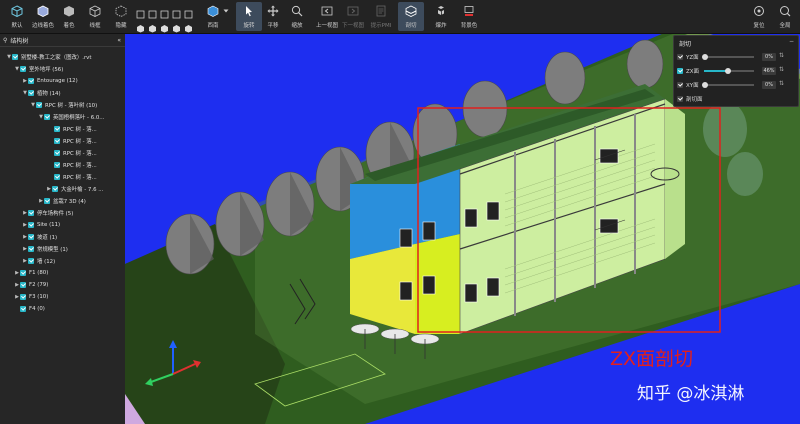 The width and height of the screenshot is (800, 424). Describe the element at coordinates (411, 16) in the screenshot. I see `section-button: 剖切` at that location.